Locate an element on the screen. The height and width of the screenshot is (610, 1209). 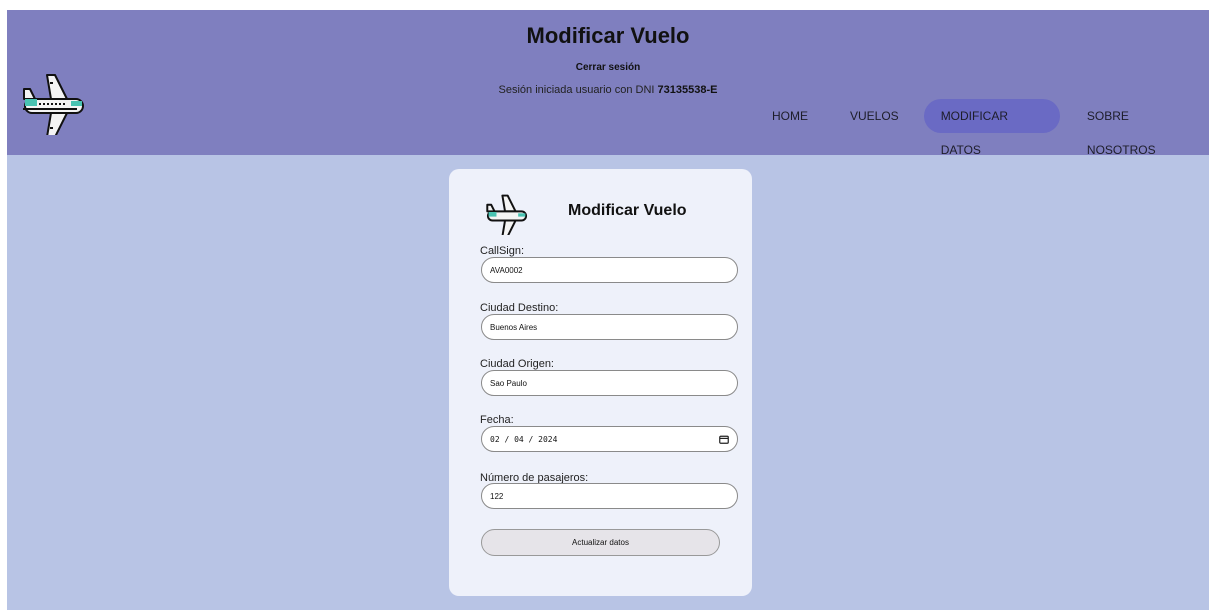
logout-link: Cerrar sesión is located at coordinates (608, 67).